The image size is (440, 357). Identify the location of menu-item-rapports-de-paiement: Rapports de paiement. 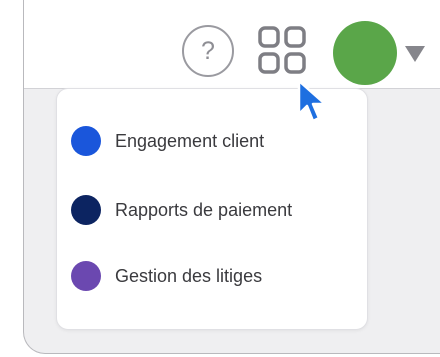
(212, 210).